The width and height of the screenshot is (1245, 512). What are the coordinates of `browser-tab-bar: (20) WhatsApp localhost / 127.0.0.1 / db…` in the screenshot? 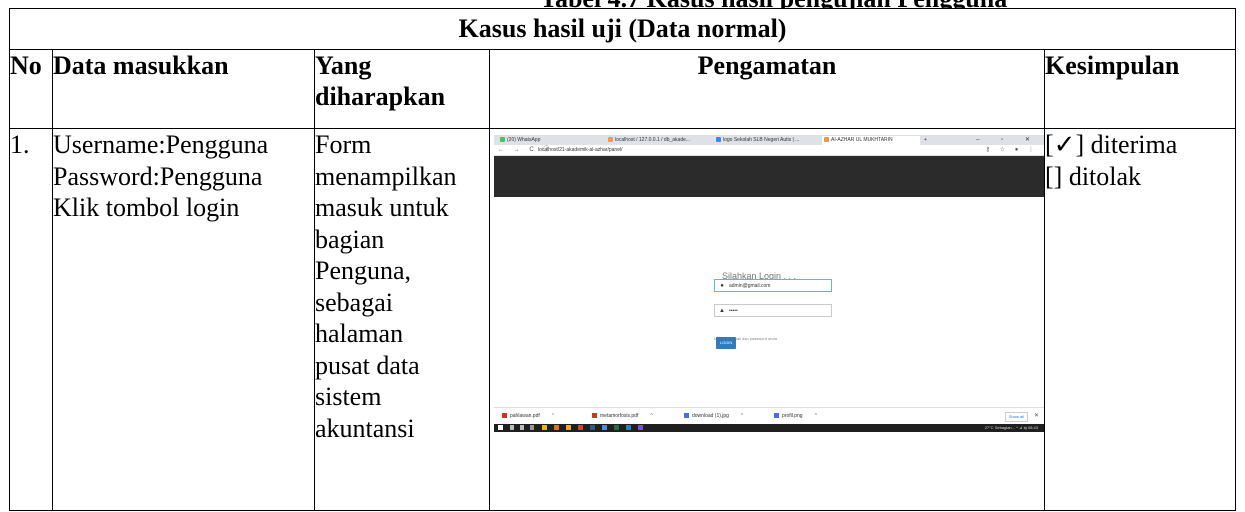 It's located at (769, 140).